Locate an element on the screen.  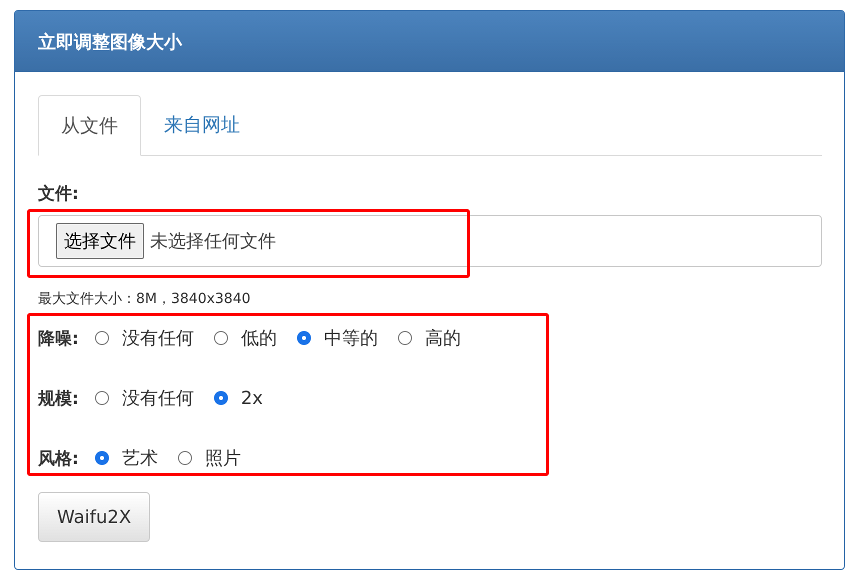
file-input: 选择文件 未选择任何文件 is located at coordinates (430, 241).